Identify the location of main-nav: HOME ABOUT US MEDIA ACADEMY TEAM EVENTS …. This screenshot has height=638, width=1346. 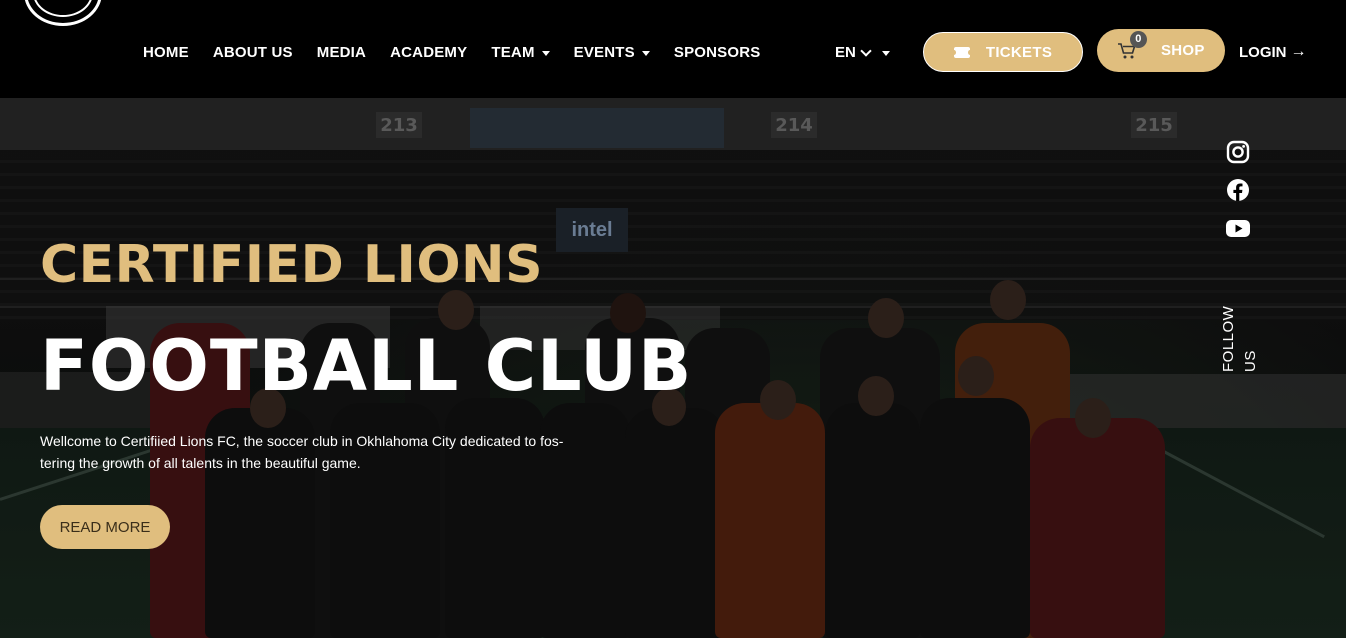
(463, 52).